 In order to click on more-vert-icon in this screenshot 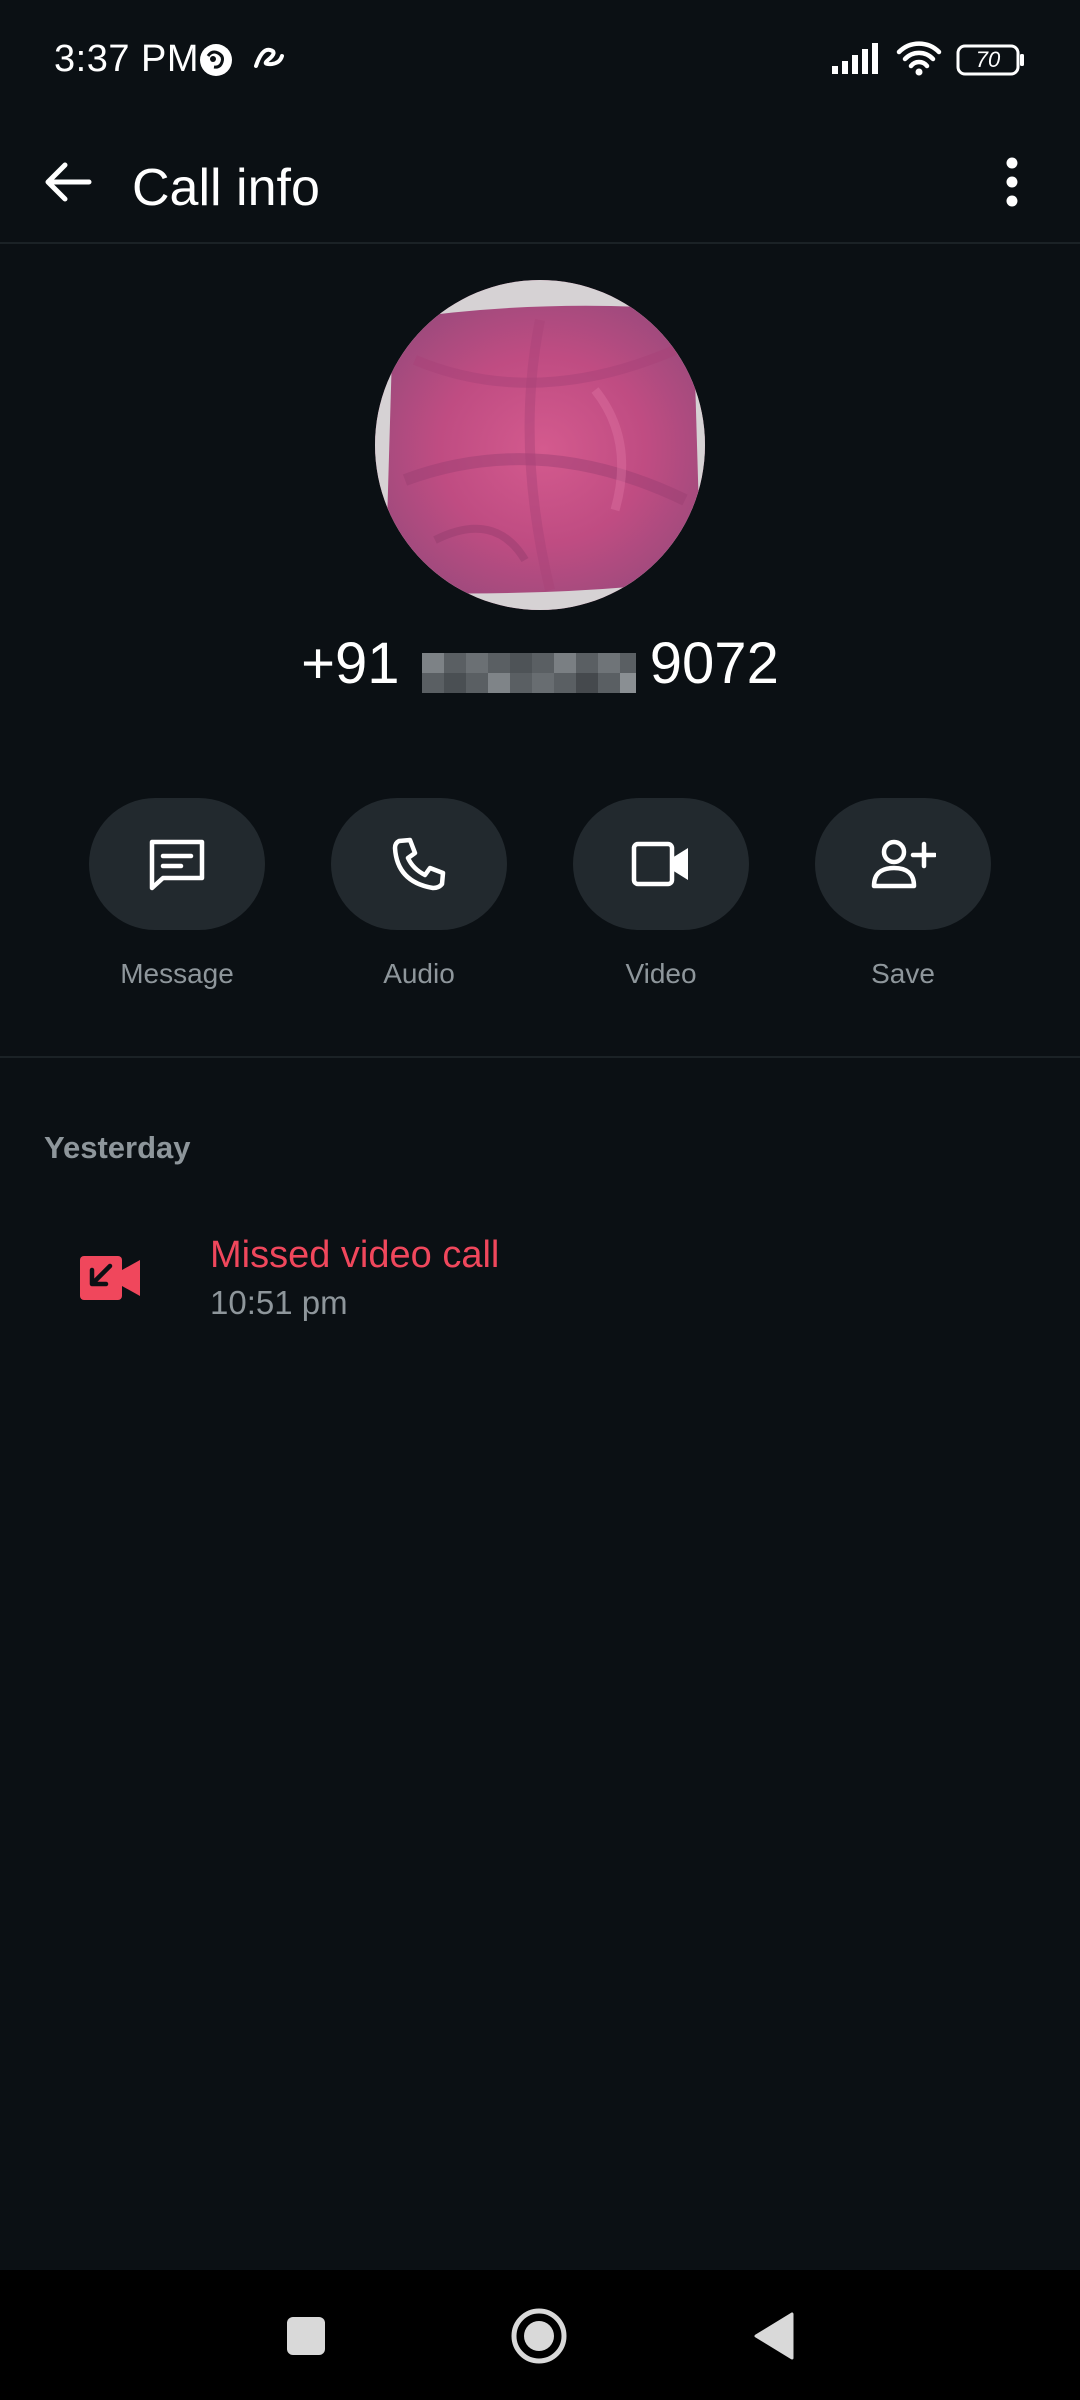, I will do `click(1012, 182)`.